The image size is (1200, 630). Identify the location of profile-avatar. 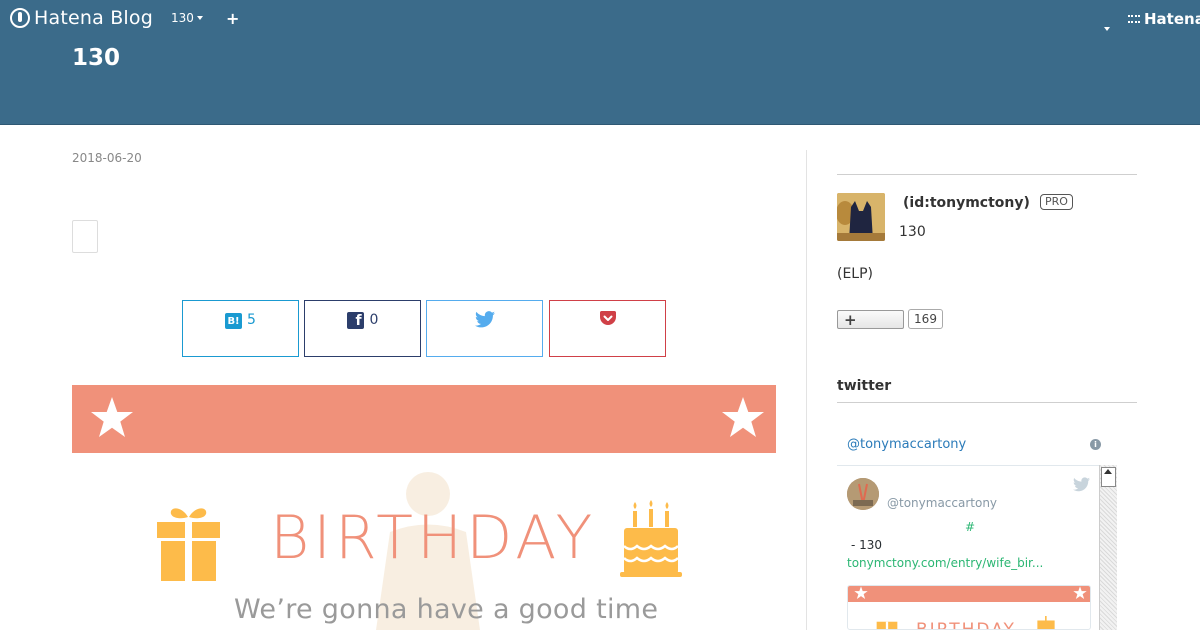
(861, 217).